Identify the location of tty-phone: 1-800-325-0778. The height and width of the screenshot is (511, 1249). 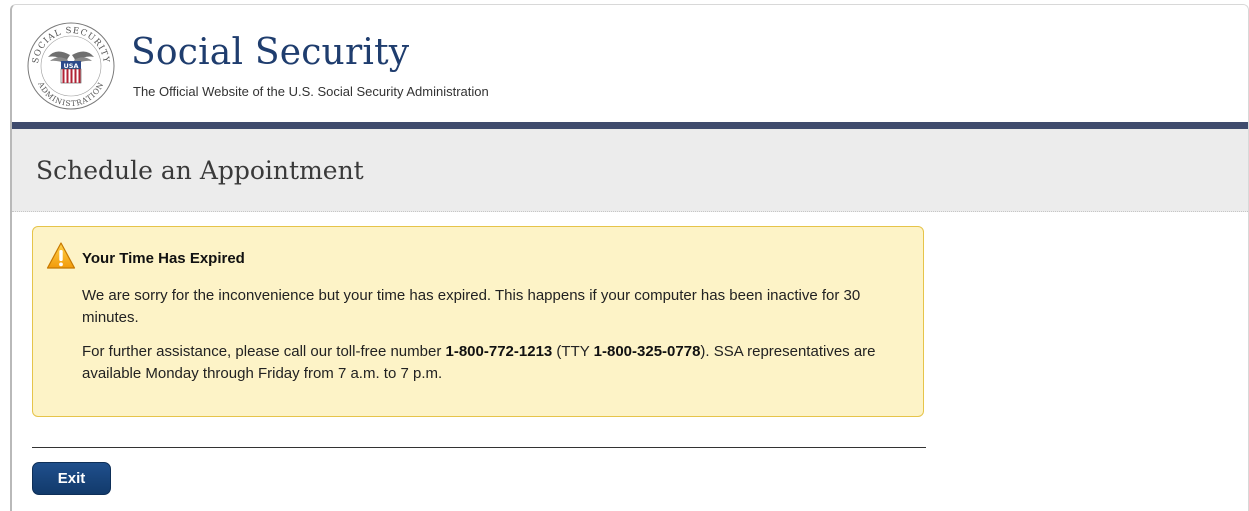
(647, 351).